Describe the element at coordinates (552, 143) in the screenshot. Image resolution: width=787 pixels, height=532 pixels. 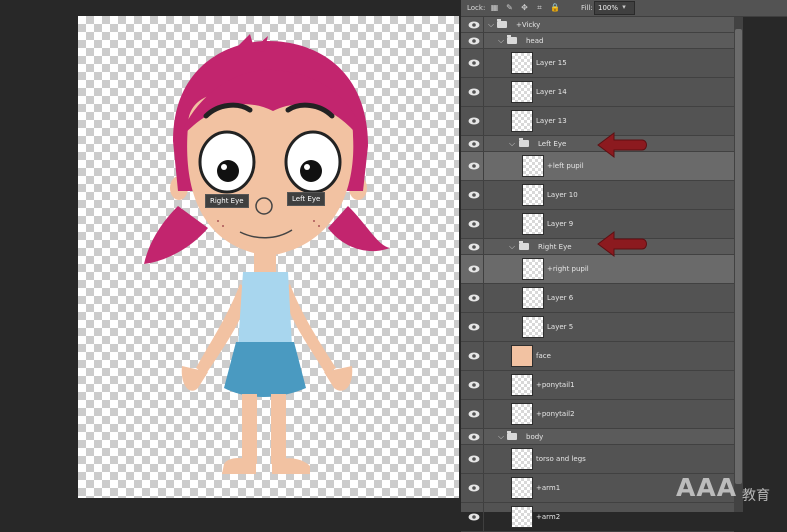
I see `layer-name: Left Eye` at that location.